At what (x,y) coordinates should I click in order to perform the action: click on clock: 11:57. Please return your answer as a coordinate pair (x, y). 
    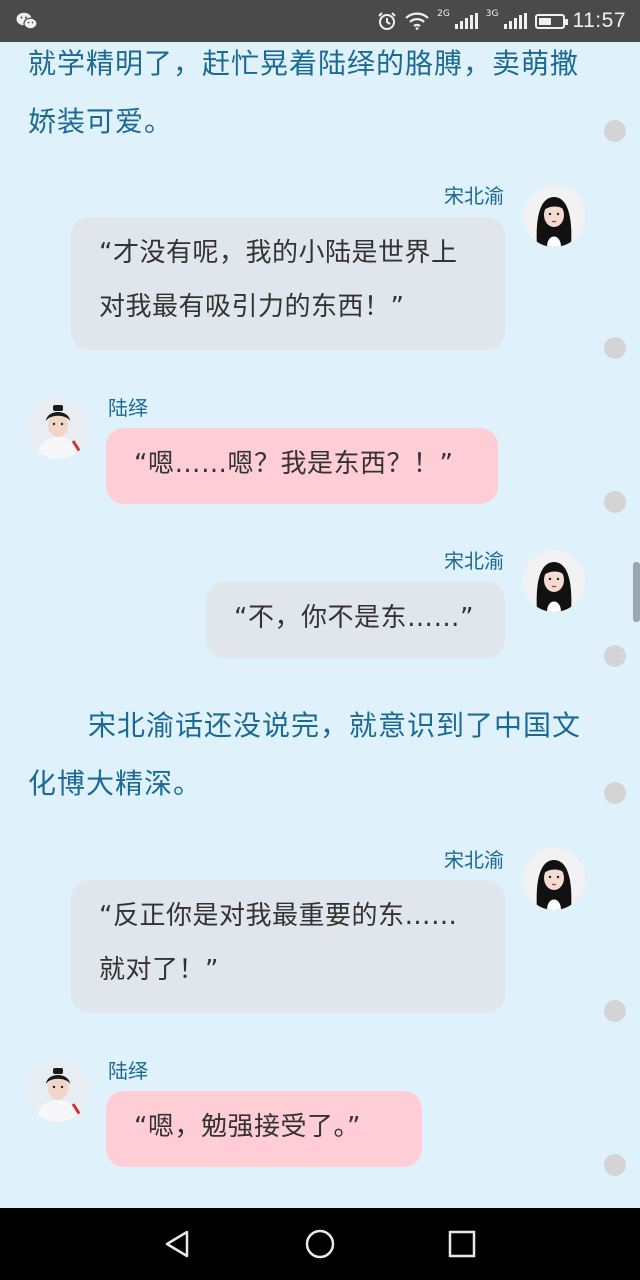
    Looking at the image, I should click on (599, 20).